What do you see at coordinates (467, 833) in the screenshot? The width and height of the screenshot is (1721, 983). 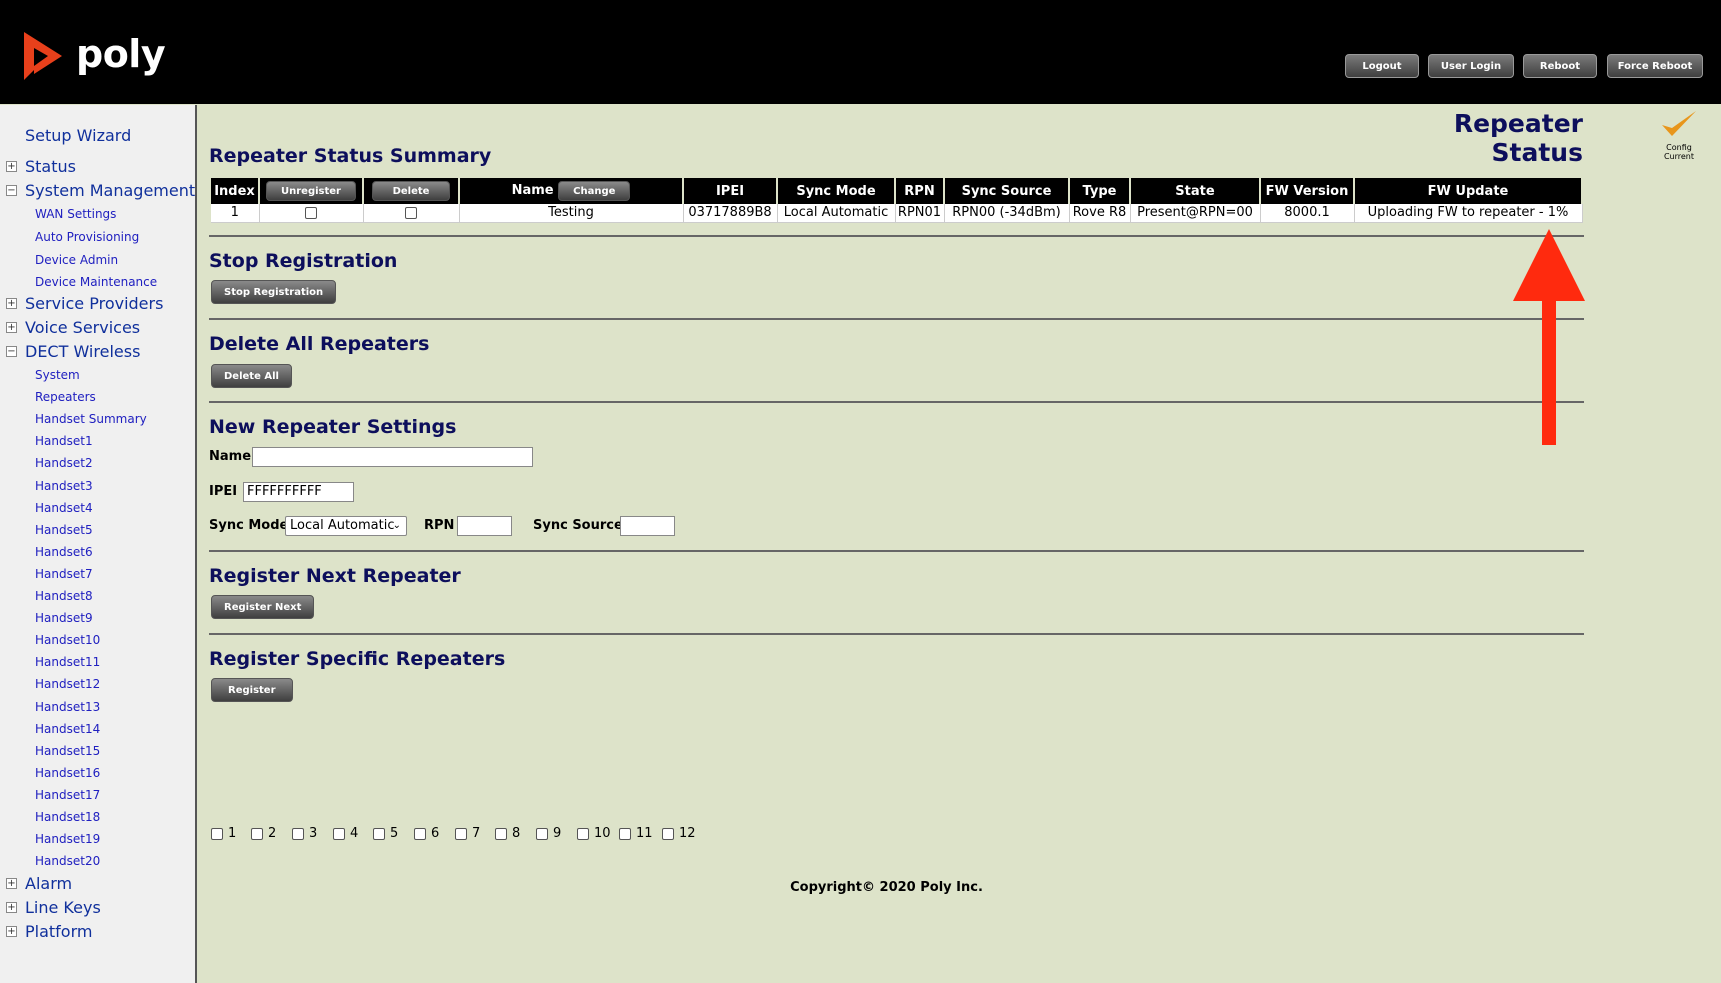 I see `repeater-checkbox-item: 7` at bounding box center [467, 833].